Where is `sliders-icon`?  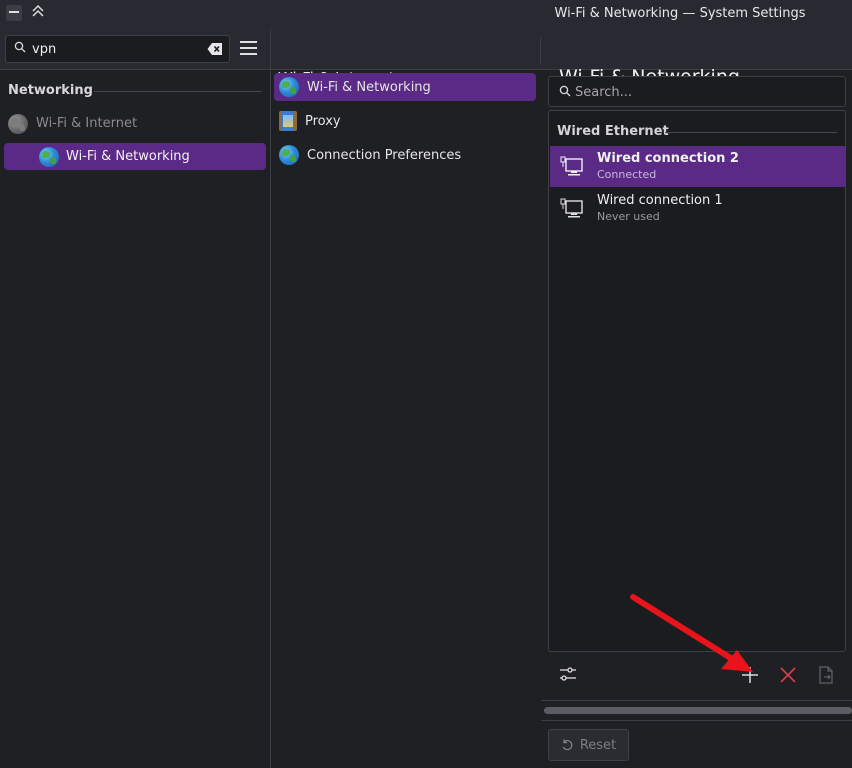
sliders-icon is located at coordinates (568, 674).